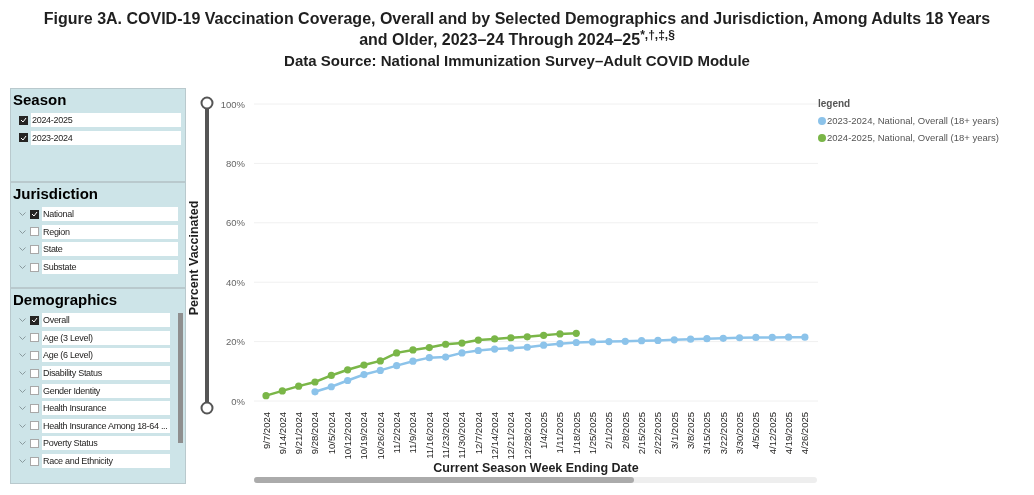 The image size is (1034, 495). Describe the element at coordinates (348, 436) in the screenshot. I see `x-tick-label: 10/12/2024` at that location.